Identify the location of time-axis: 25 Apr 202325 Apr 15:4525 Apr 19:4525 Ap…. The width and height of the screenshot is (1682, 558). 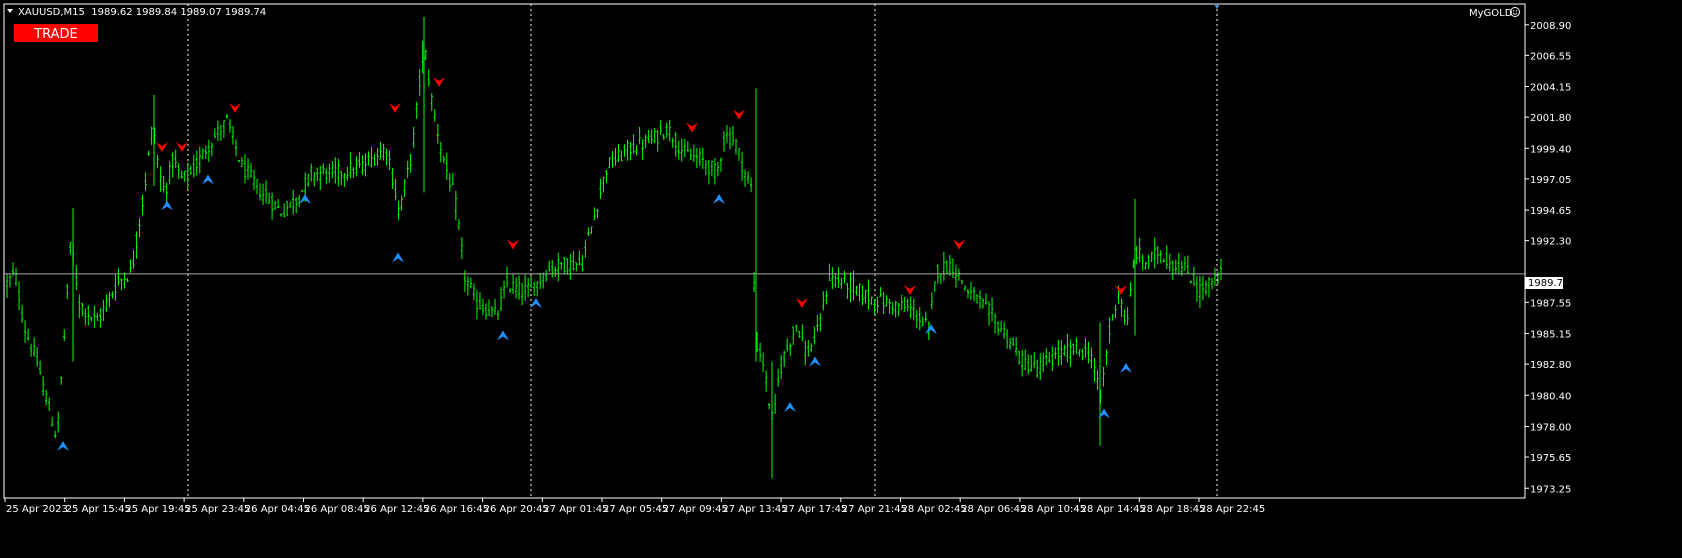
(634, 506).